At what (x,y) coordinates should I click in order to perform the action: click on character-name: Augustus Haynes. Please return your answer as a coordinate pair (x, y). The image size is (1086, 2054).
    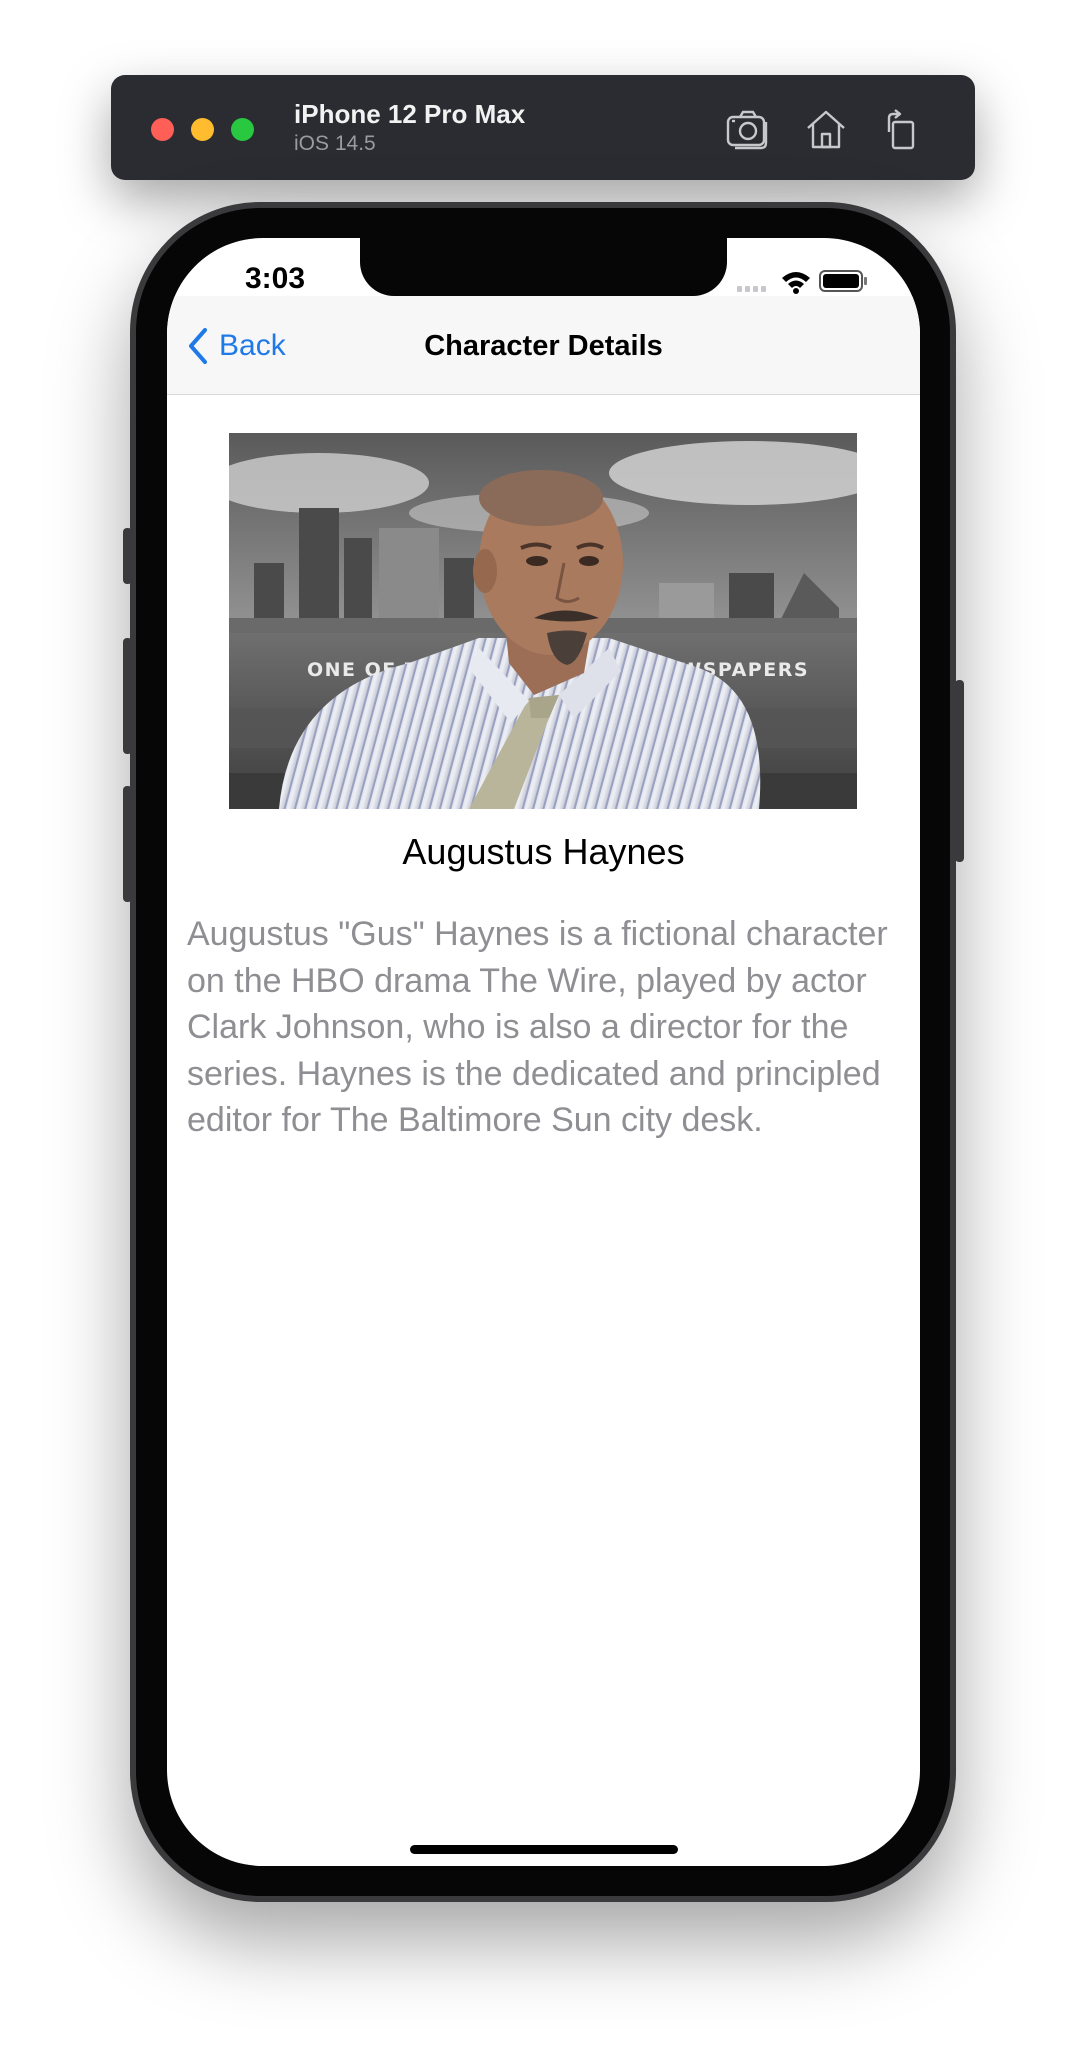
    Looking at the image, I should click on (543, 851).